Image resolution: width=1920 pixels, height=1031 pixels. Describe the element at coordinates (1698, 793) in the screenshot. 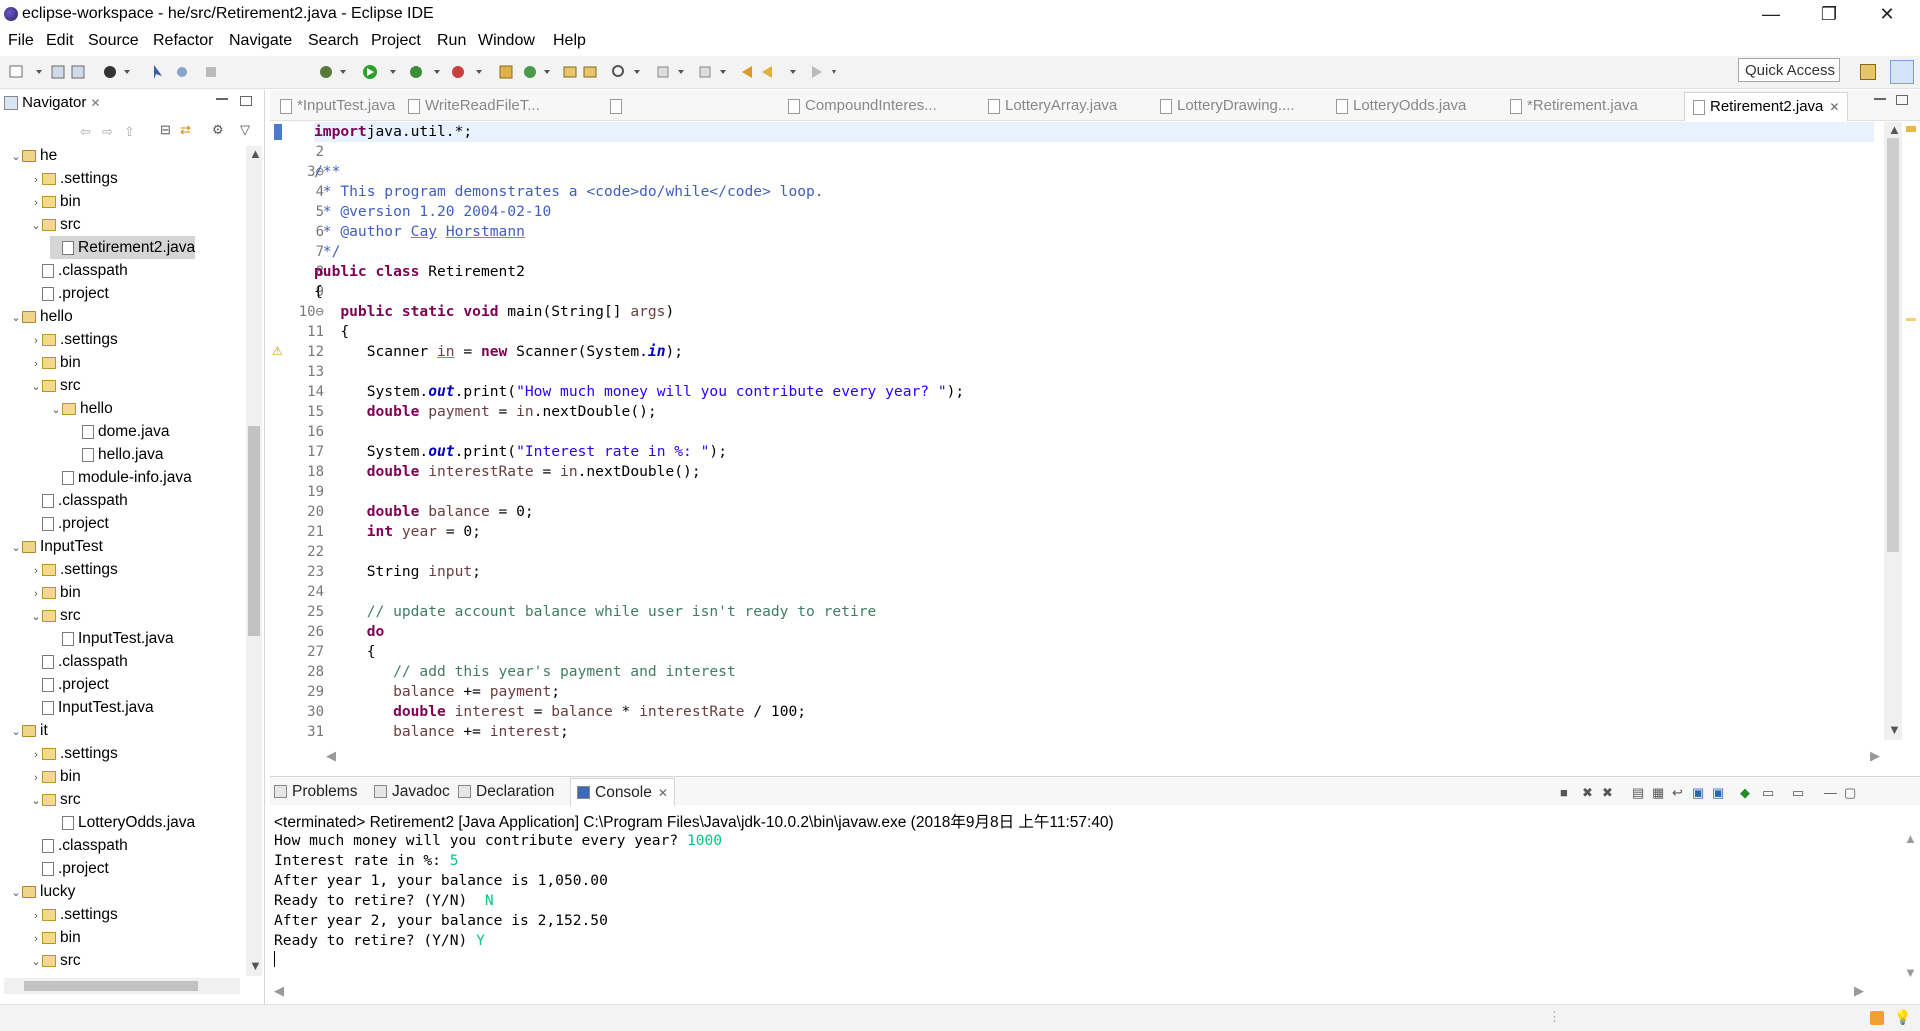

I see `show-on-output-icon: ▣` at that location.